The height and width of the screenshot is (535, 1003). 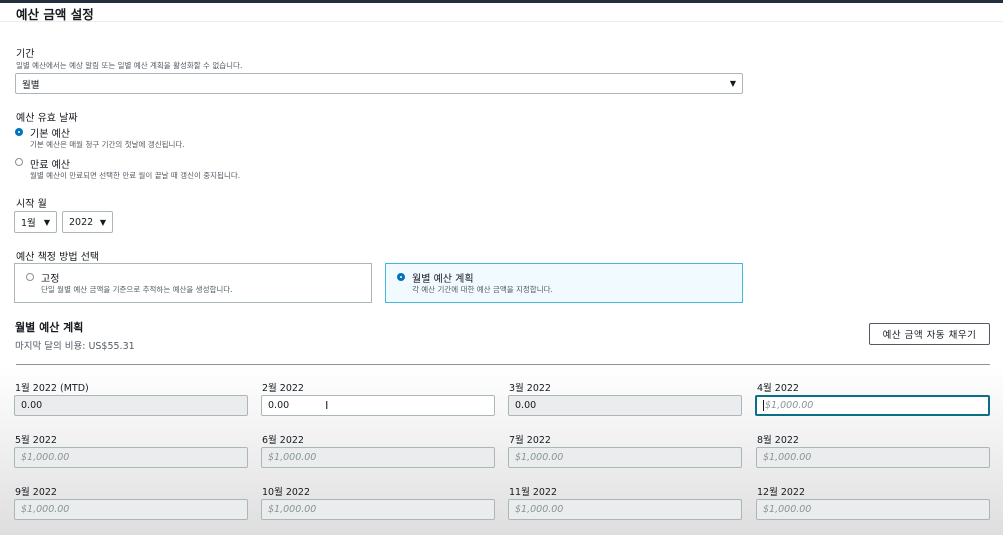 I want to click on start-month-select: 1월 ▼, so click(x=35, y=222).